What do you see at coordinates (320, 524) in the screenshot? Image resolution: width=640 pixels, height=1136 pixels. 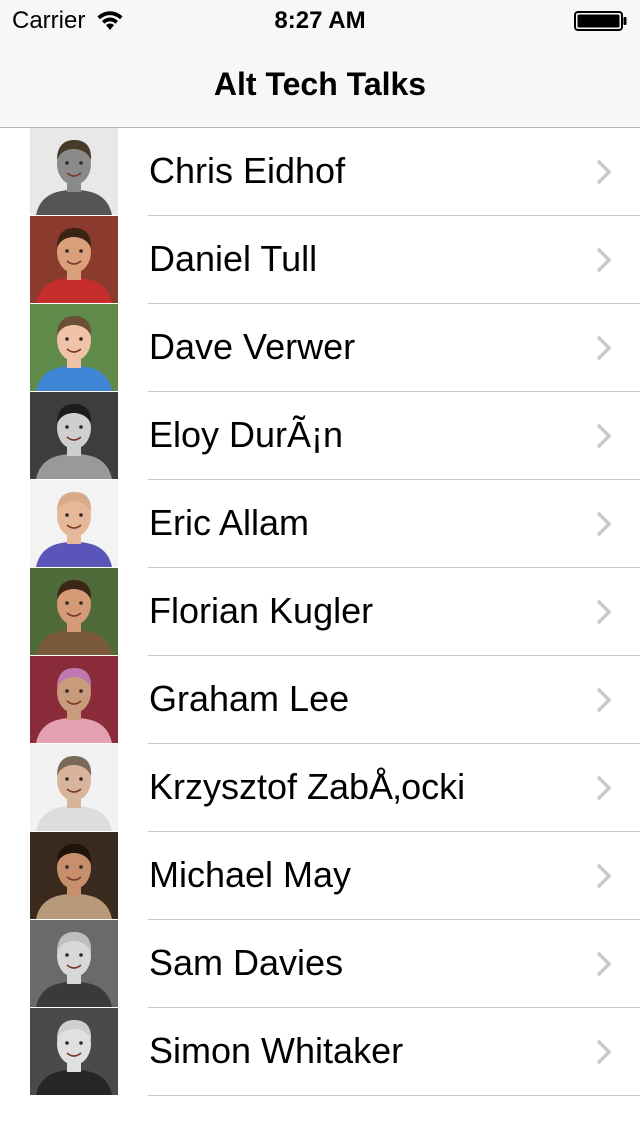 I see `list-item: Eric Allam` at bounding box center [320, 524].